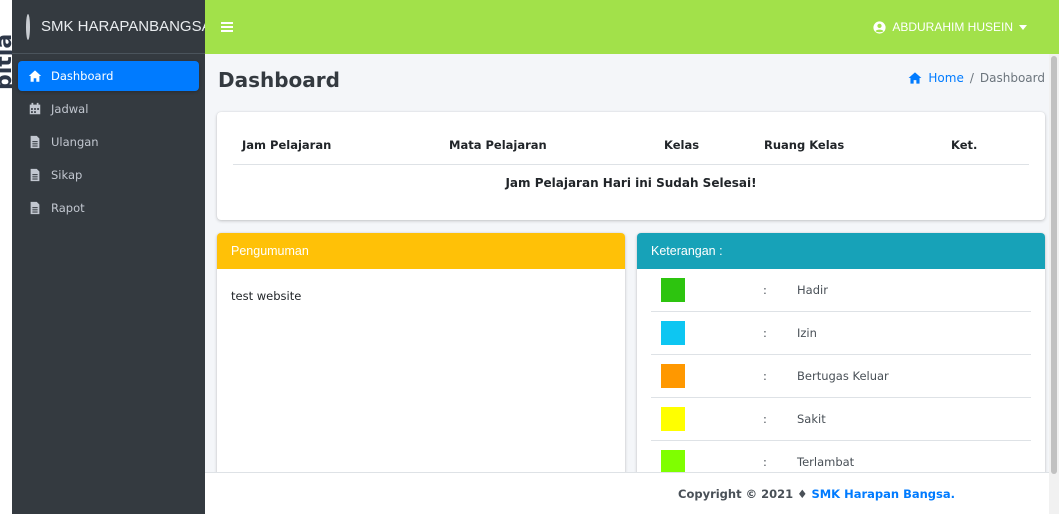  Describe the element at coordinates (70, 109) in the screenshot. I see `sidebar-item-label: Jadwal` at that location.